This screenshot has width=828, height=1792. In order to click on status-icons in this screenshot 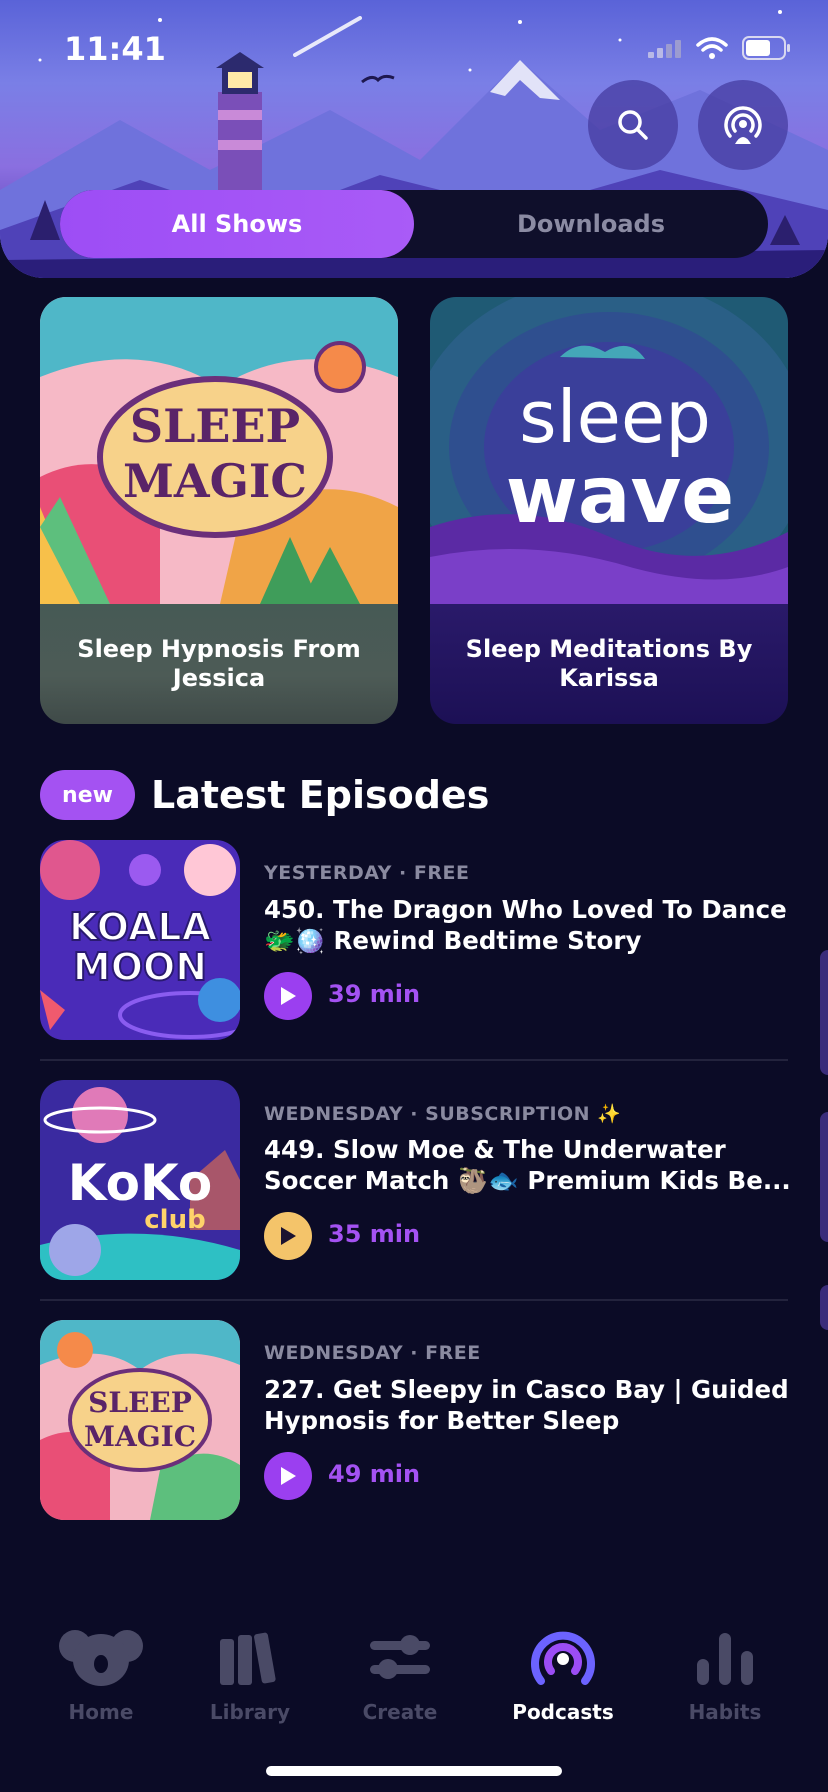, I will do `click(720, 48)`.